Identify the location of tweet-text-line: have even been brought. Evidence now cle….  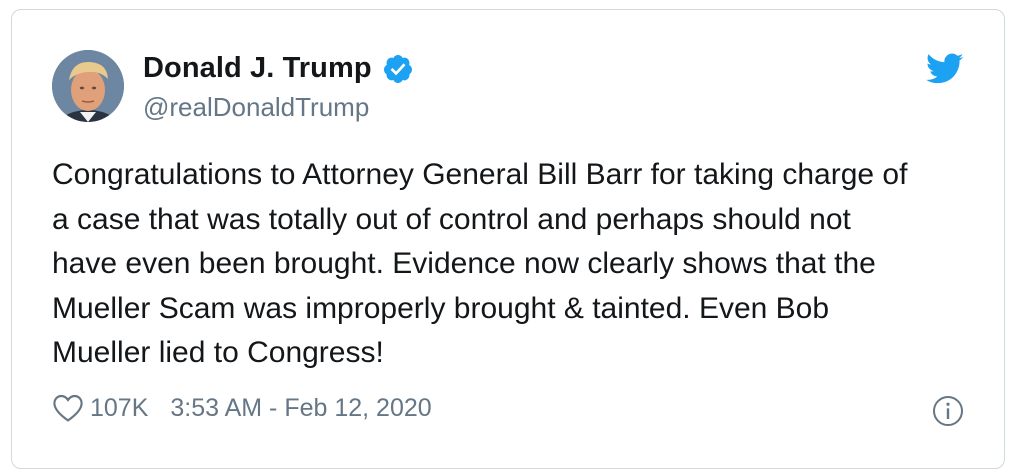
(464, 263).